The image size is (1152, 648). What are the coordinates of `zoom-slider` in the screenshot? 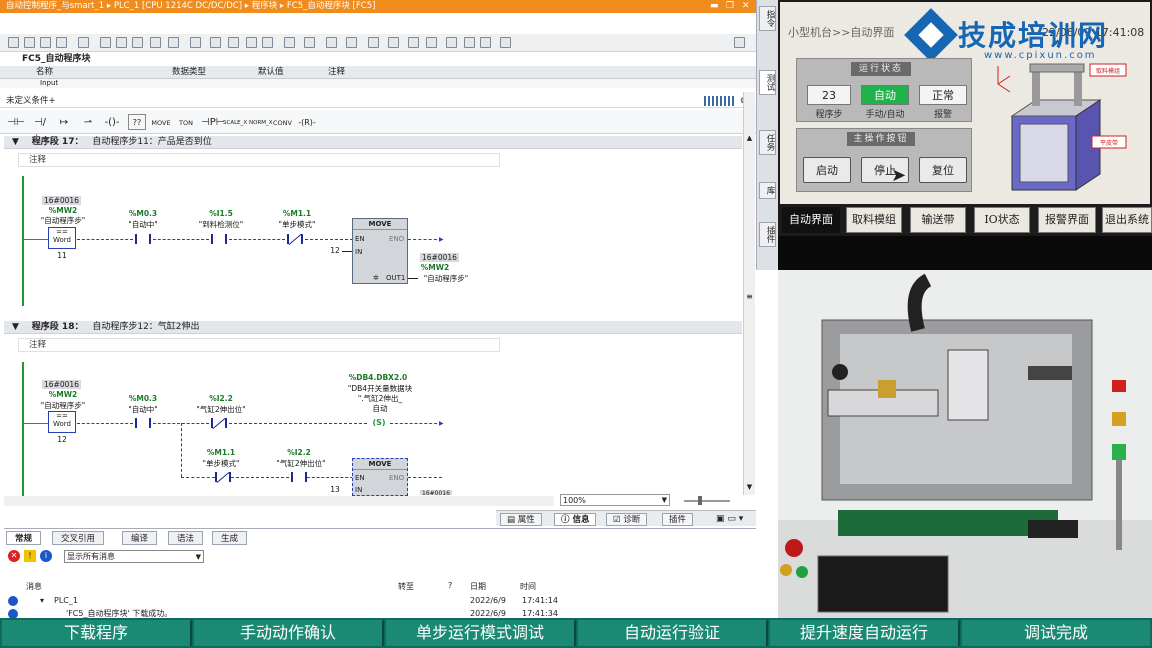 It's located at (707, 501).